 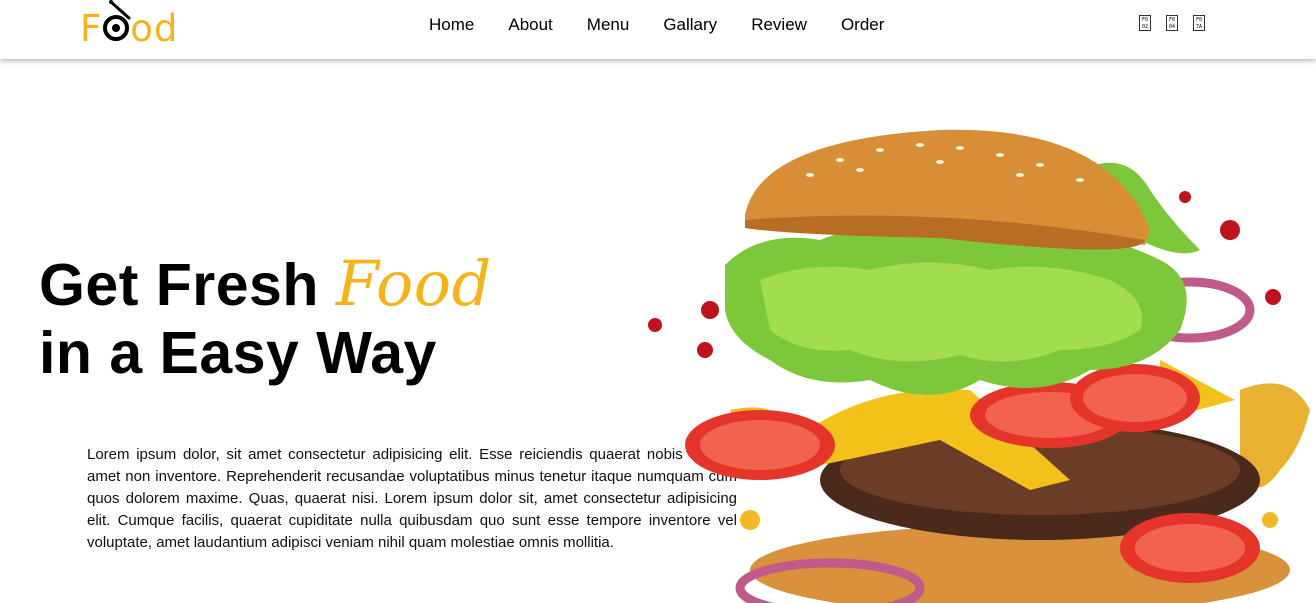 I want to click on hero-title-line2: in a Easy Way, so click(x=238, y=353).